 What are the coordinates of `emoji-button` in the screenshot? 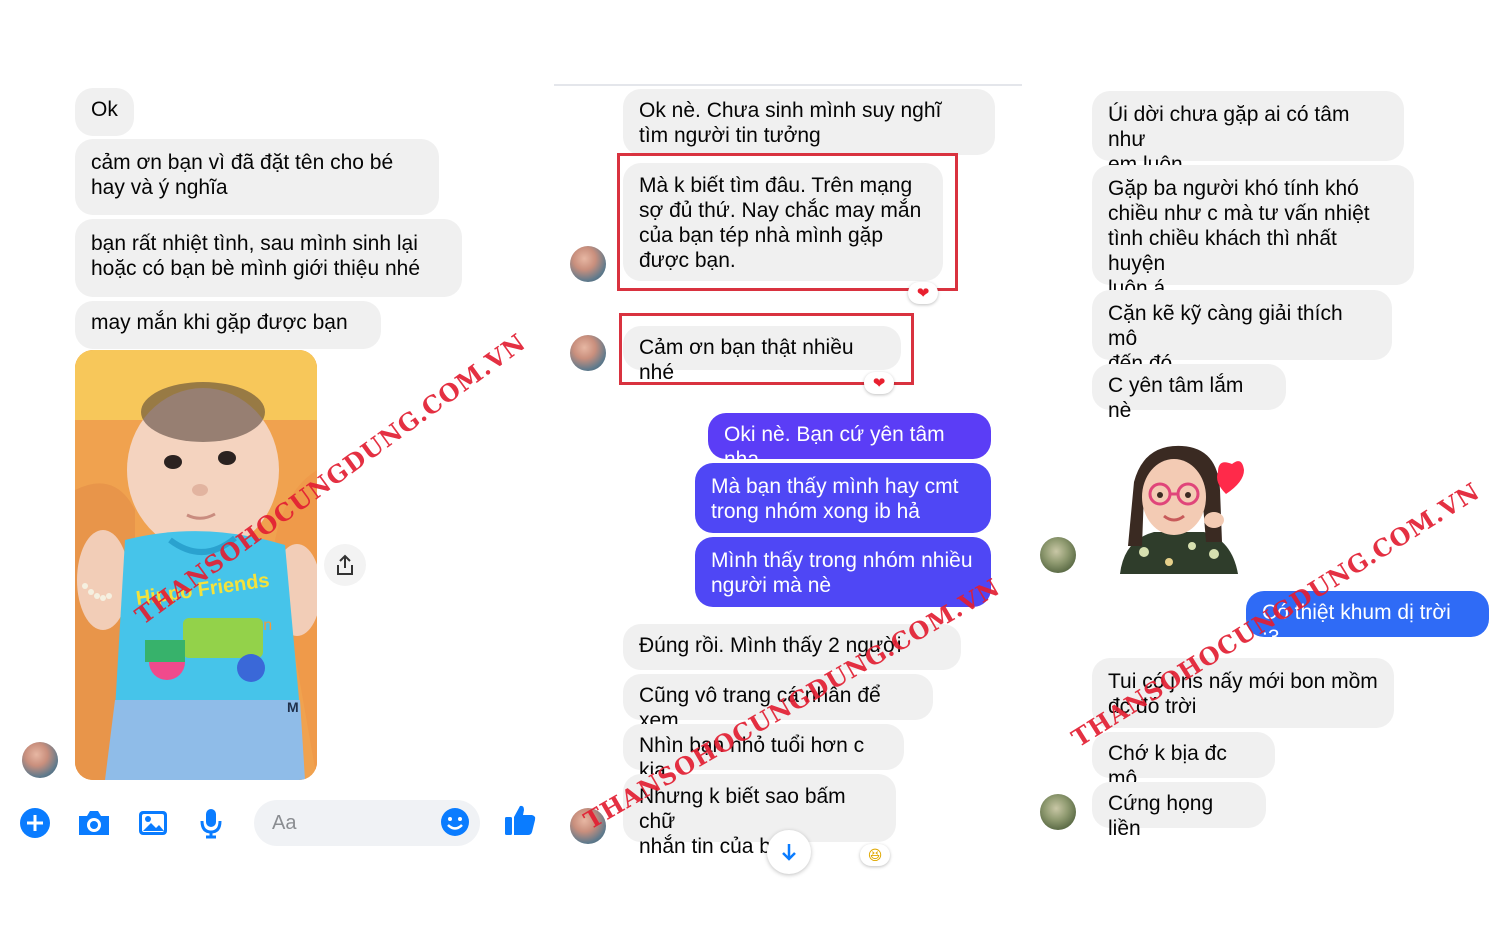 It's located at (455, 822).